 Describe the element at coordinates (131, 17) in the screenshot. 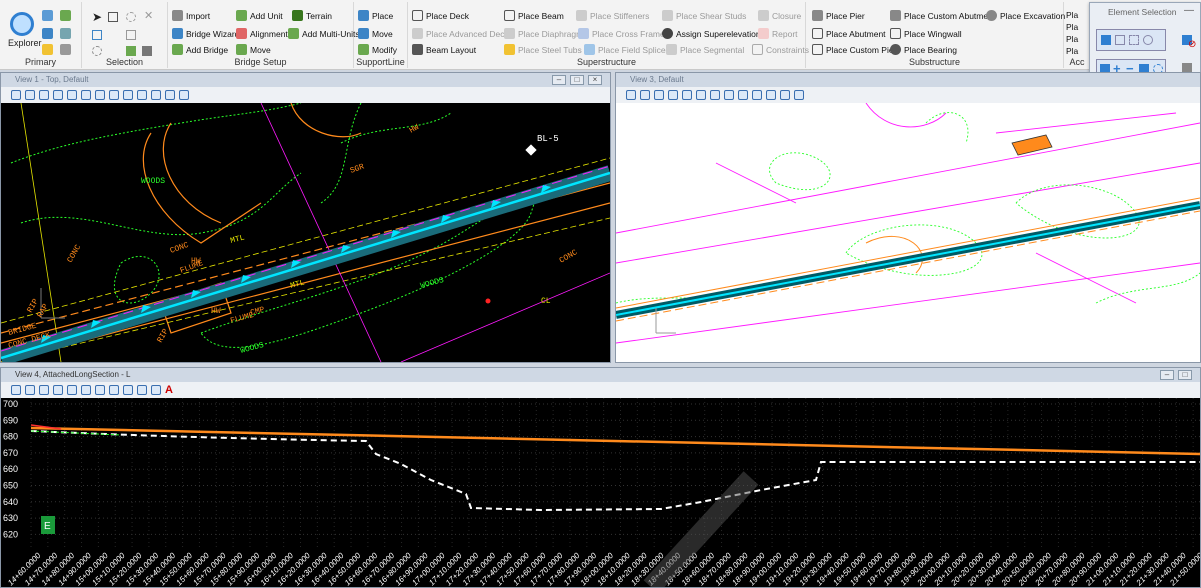

I see `select-circle-icon` at that location.